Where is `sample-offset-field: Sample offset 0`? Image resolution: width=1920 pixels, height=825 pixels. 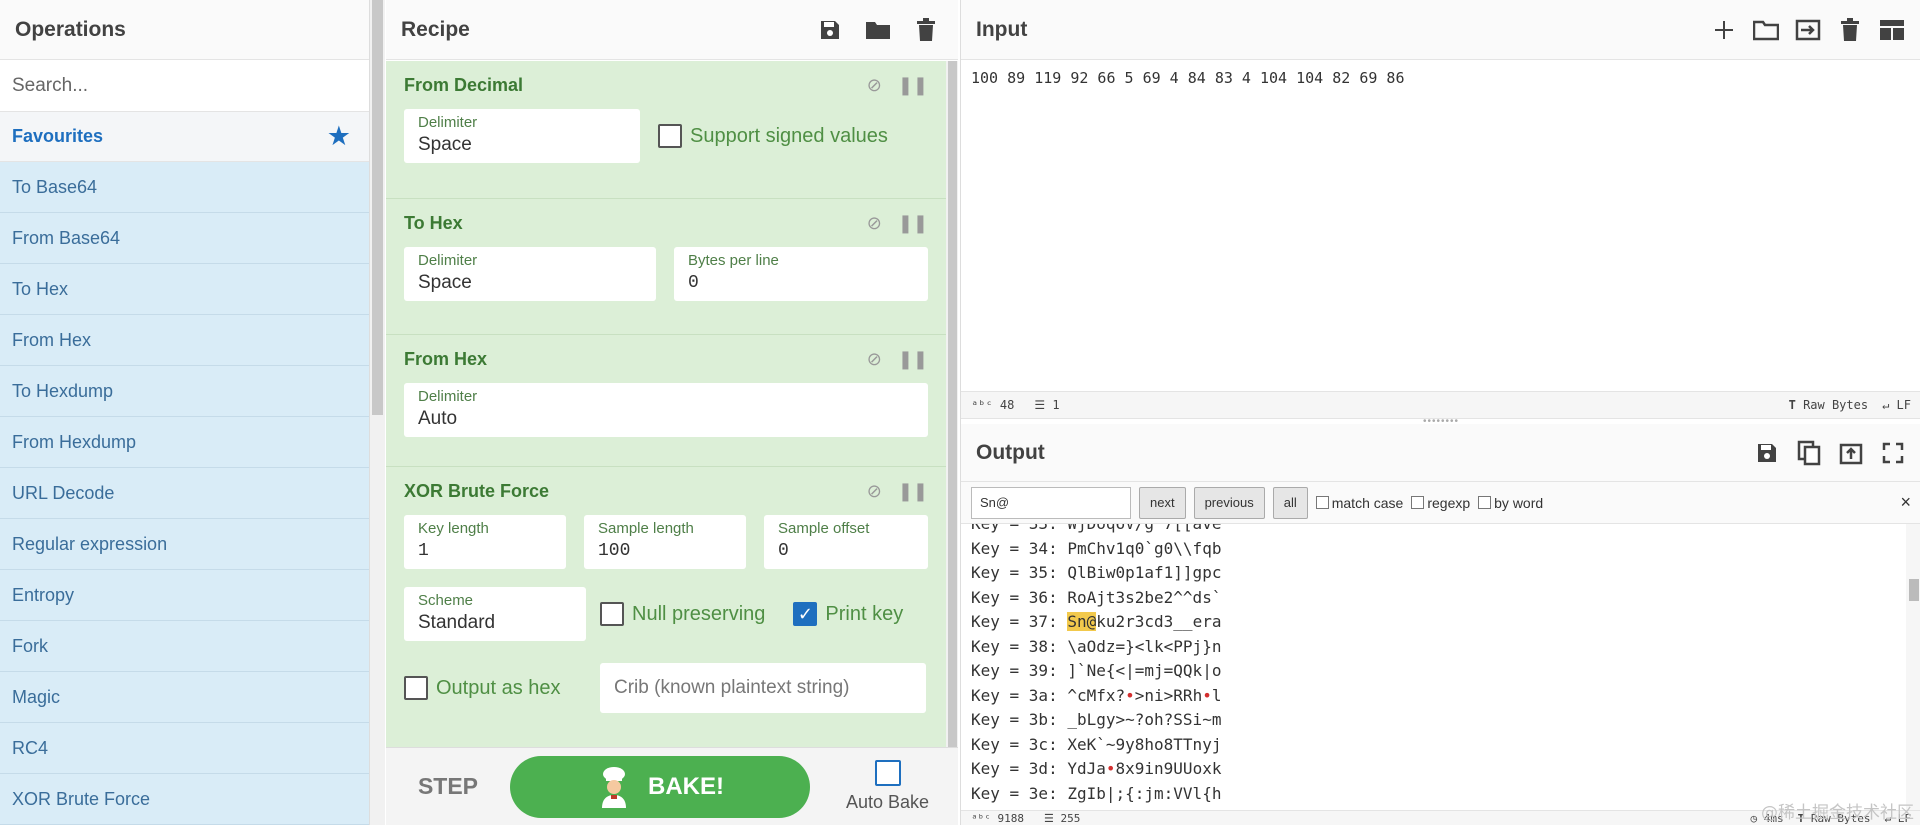
sample-offset-field: Sample offset 0 is located at coordinates (846, 542).